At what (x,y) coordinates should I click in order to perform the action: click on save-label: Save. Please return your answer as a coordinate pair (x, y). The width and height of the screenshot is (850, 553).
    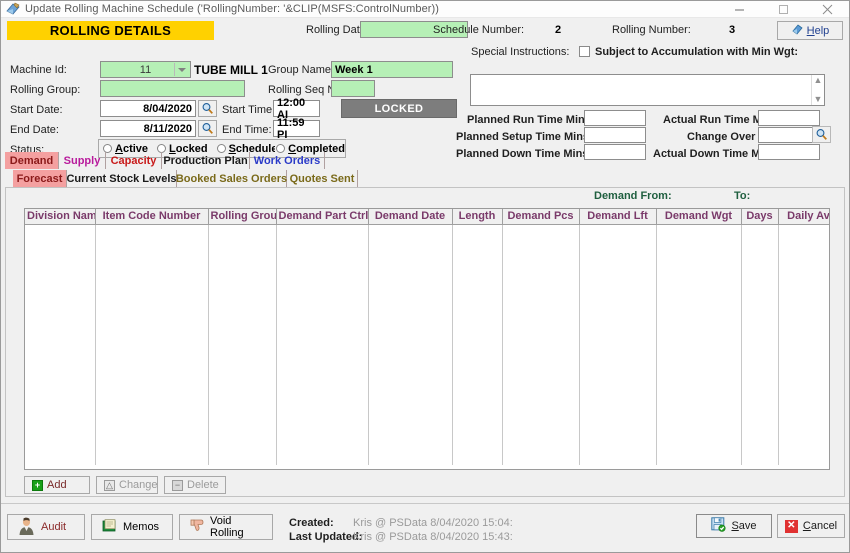
    Looking at the image, I should click on (744, 526).